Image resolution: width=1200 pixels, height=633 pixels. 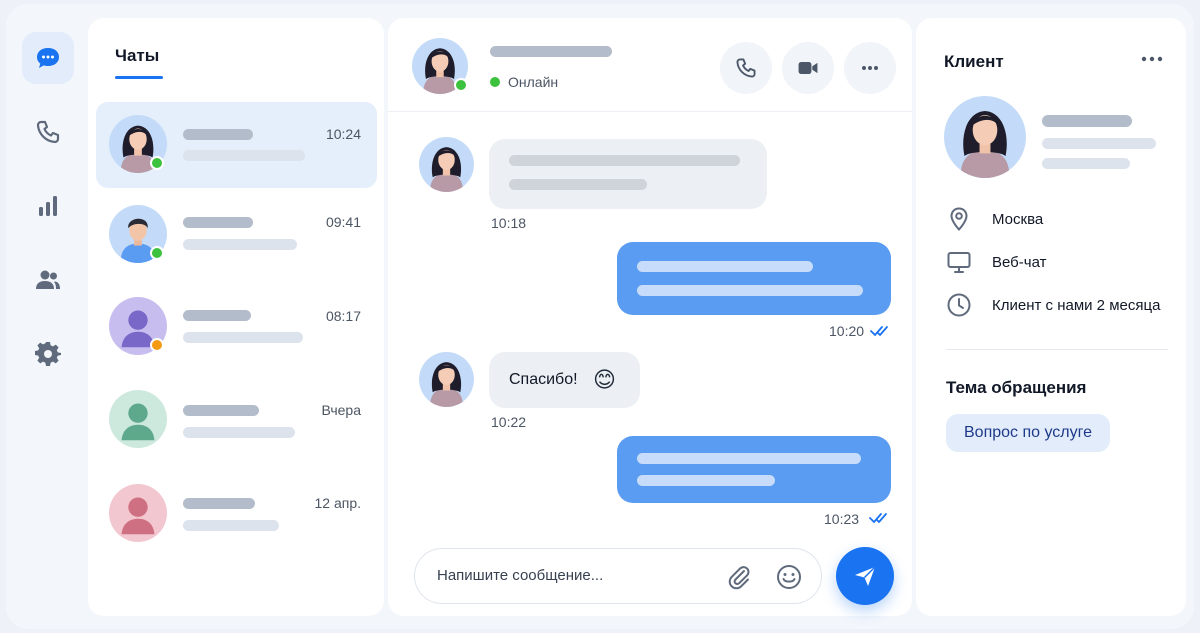 What do you see at coordinates (509, 422) in the screenshot?
I see `message-time: 10:22` at bounding box center [509, 422].